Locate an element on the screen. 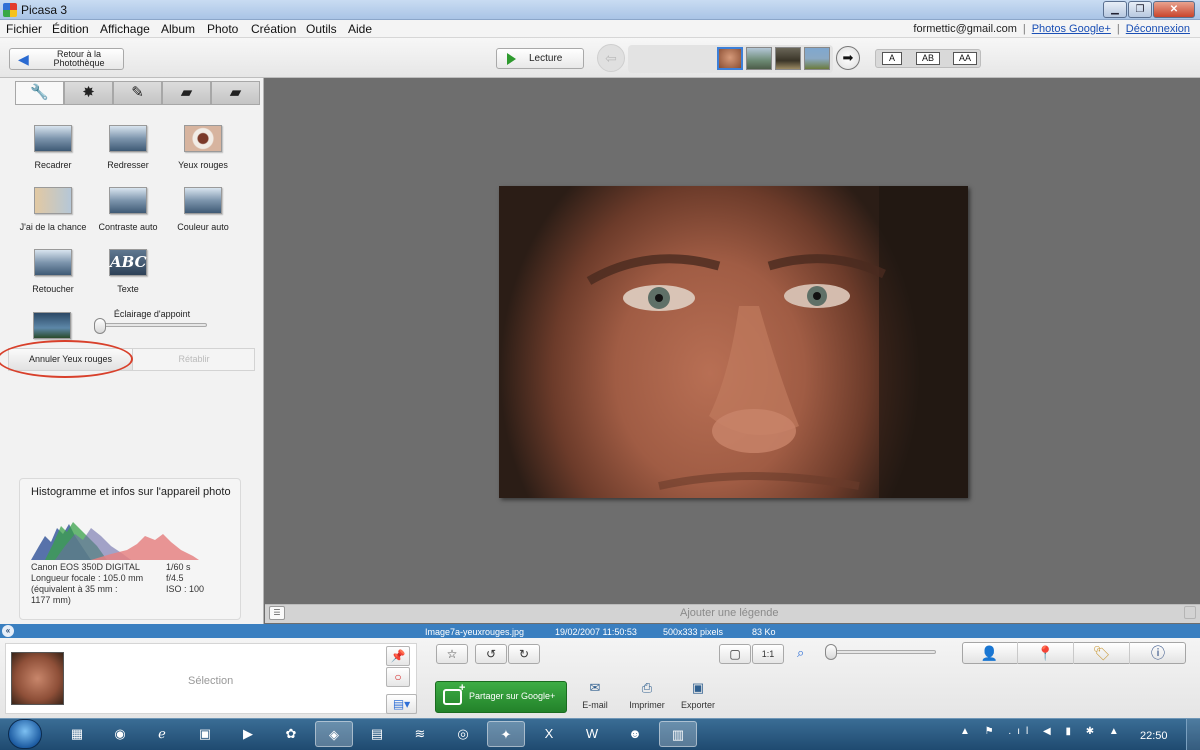 This screenshot has width=1200, height=750. info-button: ⓘ is located at coordinates (1158, 653).